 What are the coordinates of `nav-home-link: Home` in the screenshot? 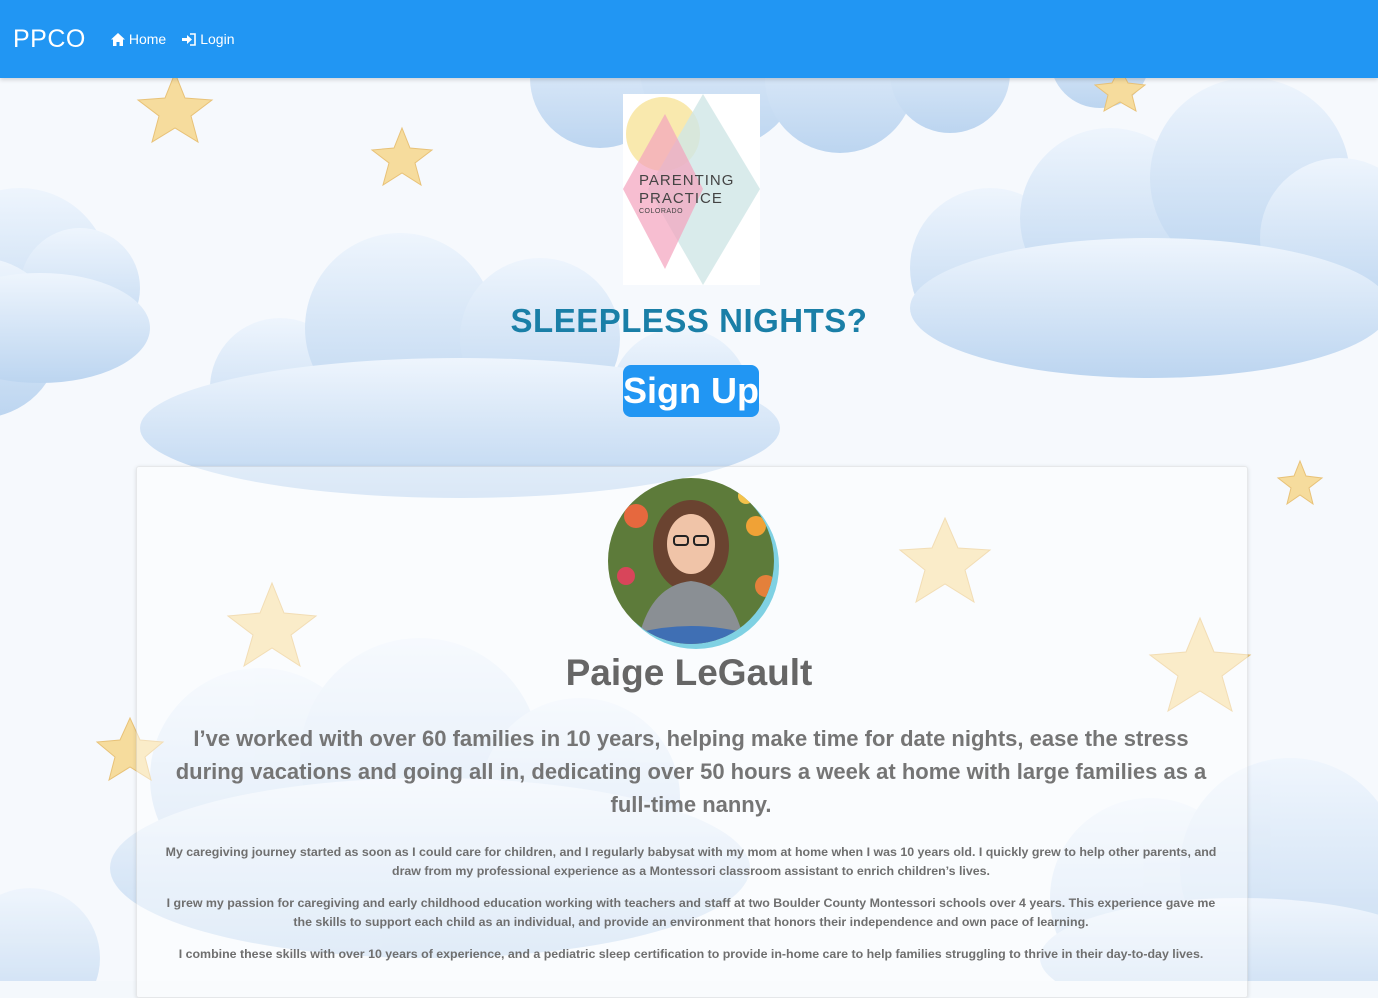 It's located at (138, 39).